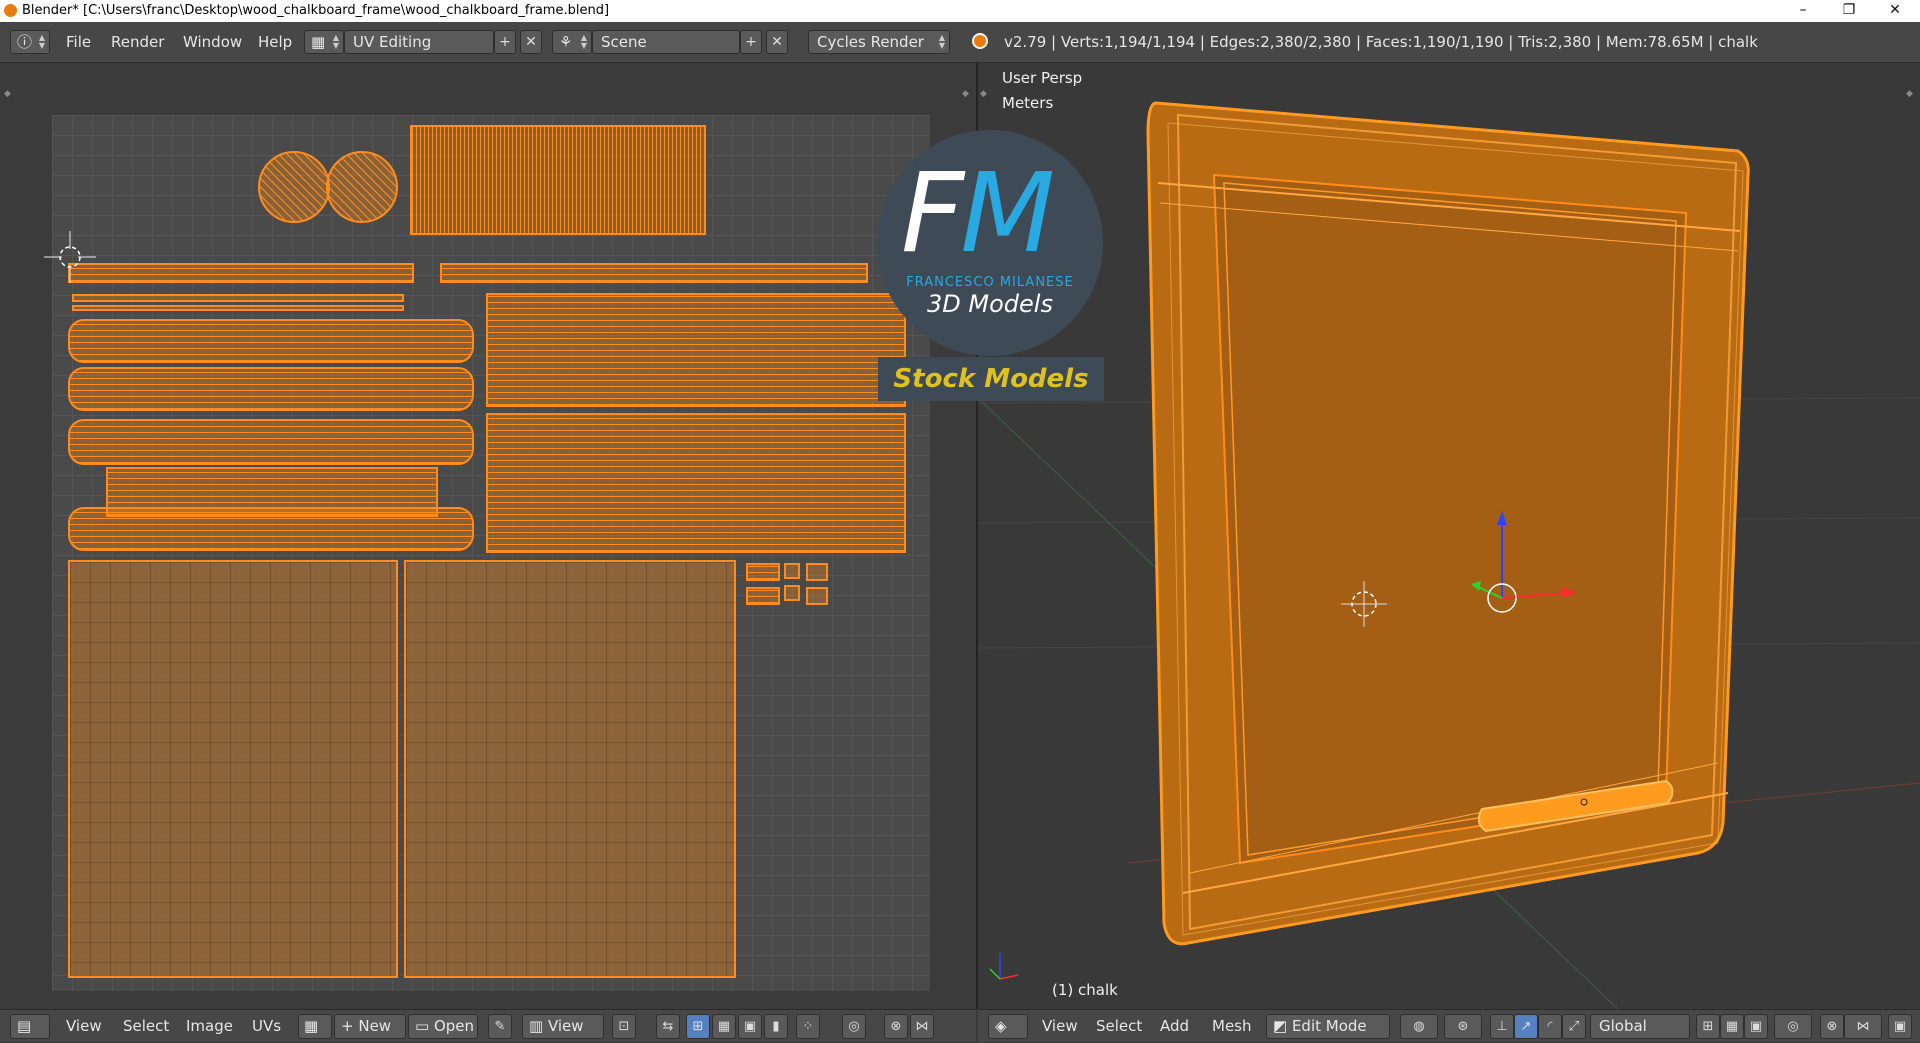  I want to click on uv-2d-cursor-icon, so click(70, 257).